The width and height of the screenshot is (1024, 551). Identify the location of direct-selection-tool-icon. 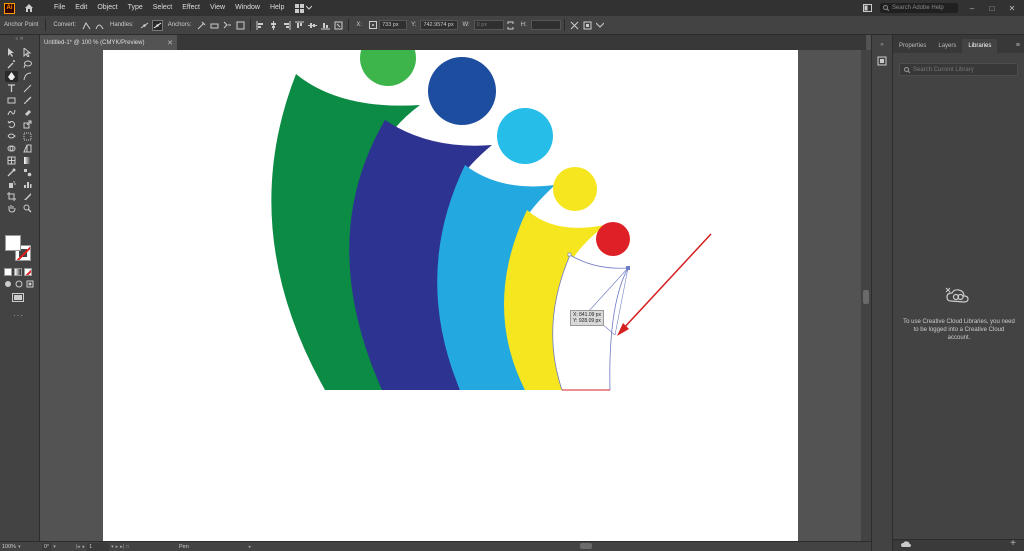
(27, 52).